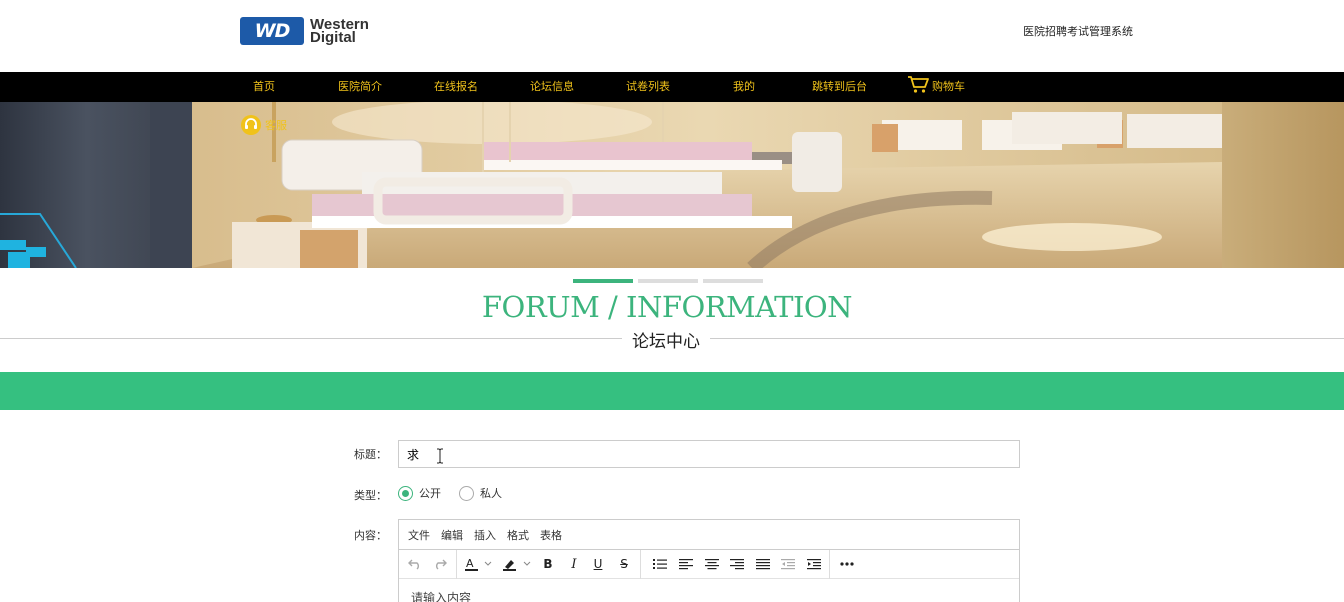 The height and width of the screenshot is (602, 1344). What do you see at coordinates (263, 125) in the screenshot?
I see `customer-service-button: 客服` at bounding box center [263, 125].